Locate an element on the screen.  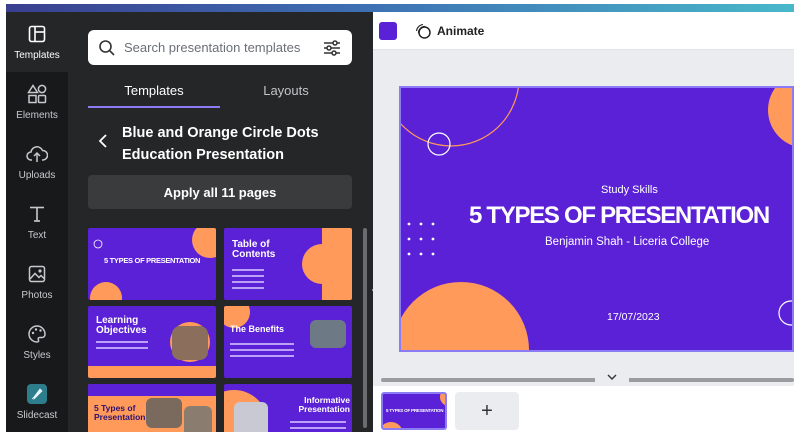
styles-icon is located at coordinates (37, 334).